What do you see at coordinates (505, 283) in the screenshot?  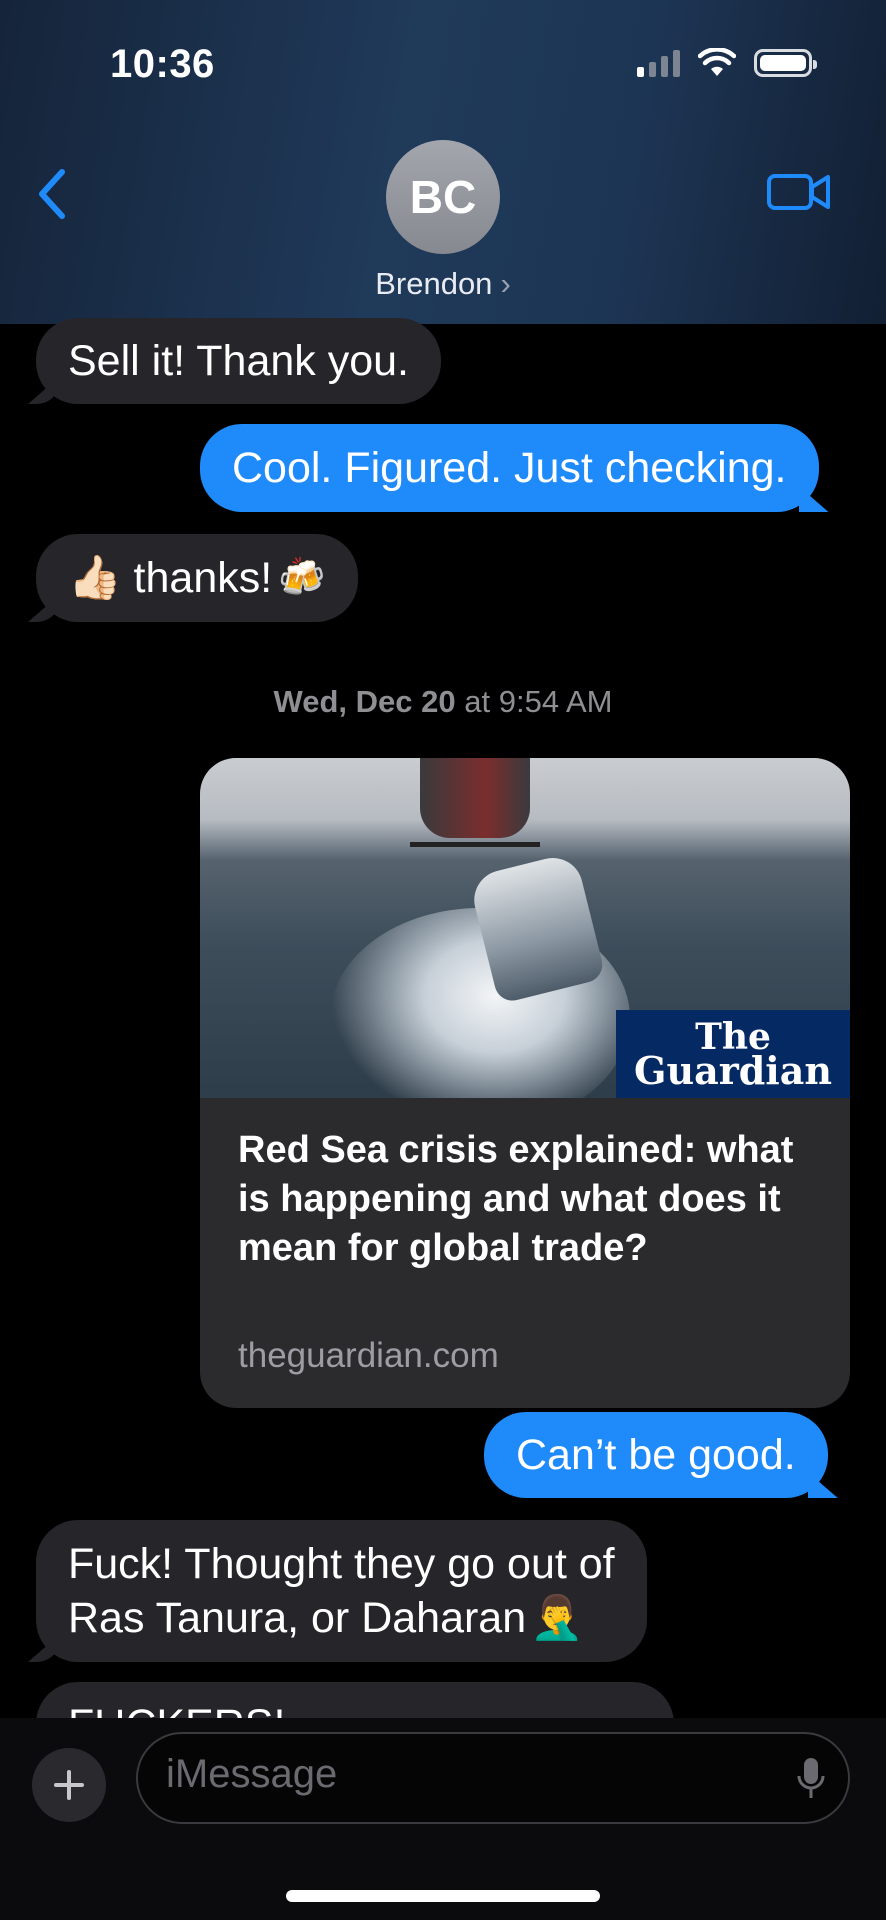 I see `chevron-right-icon: ›` at bounding box center [505, 283].